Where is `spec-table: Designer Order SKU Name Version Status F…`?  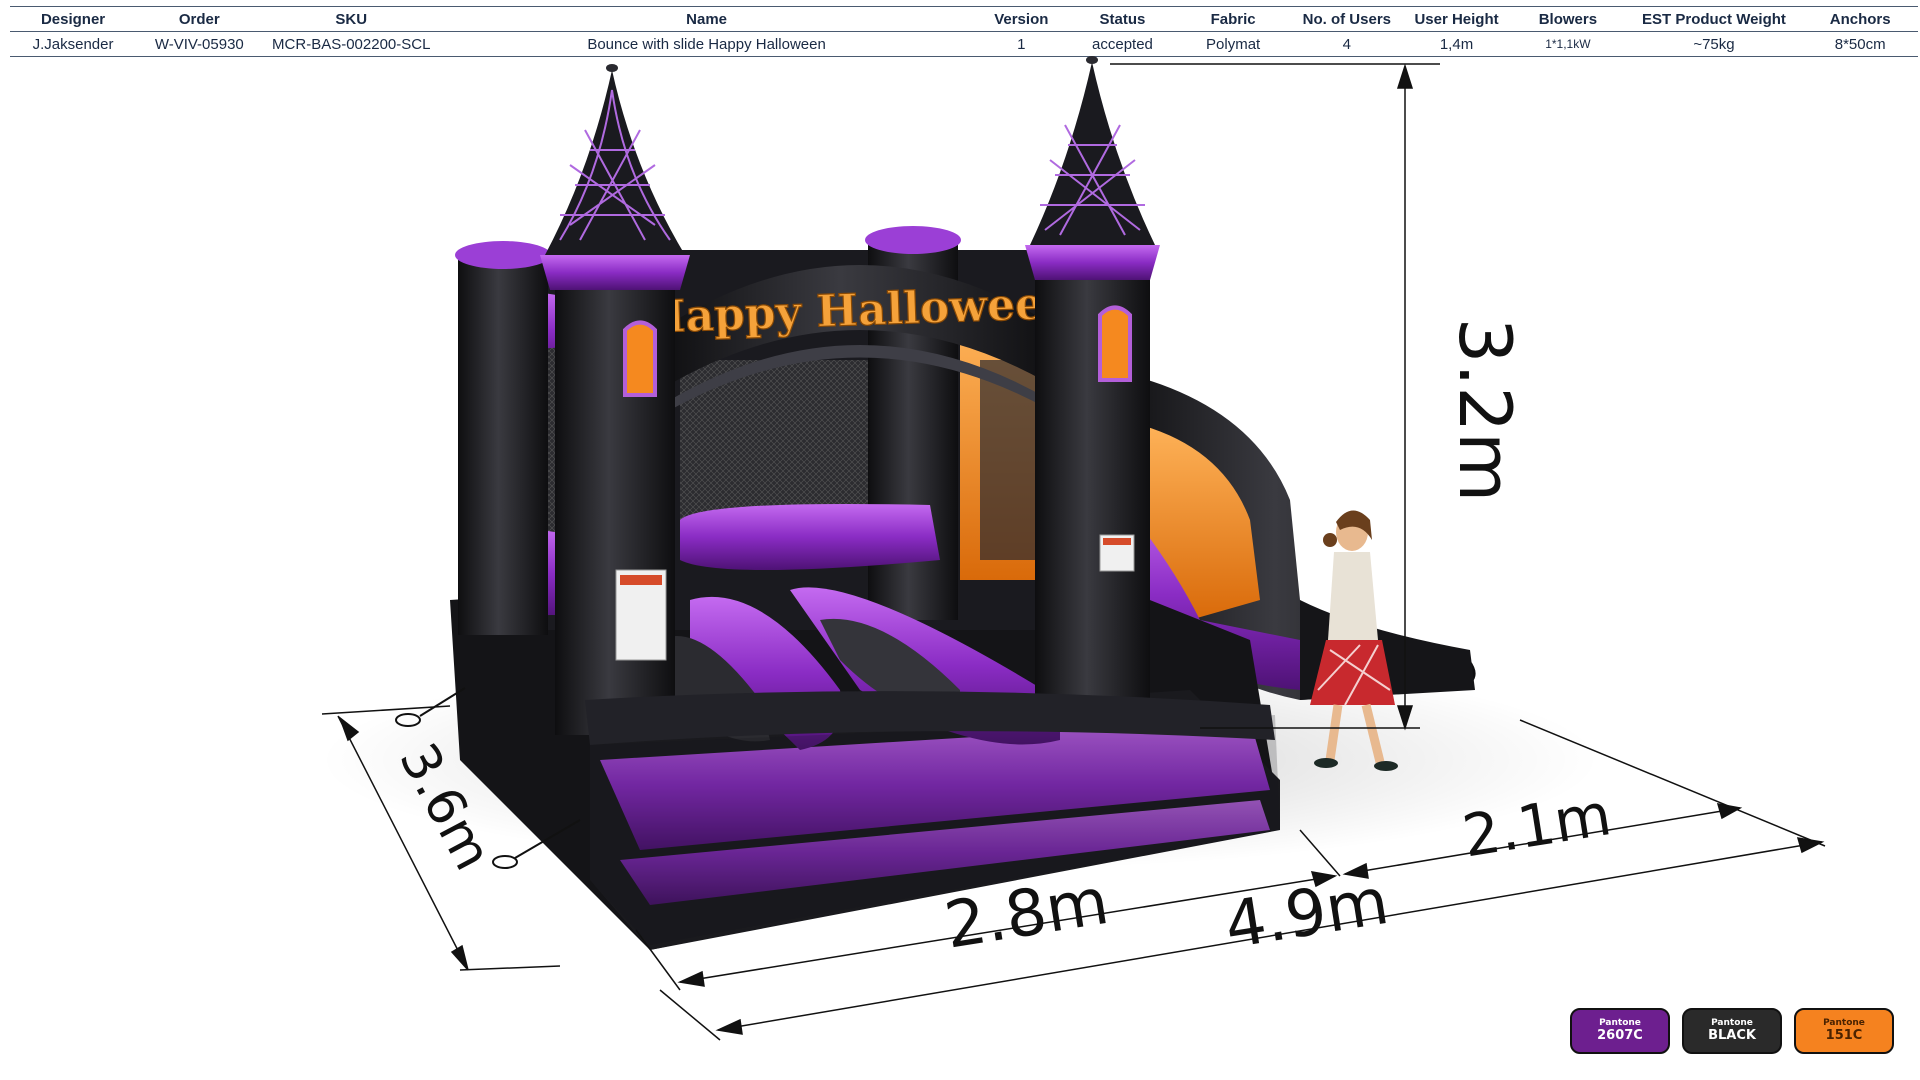
spec-table: Designer Order SKU Name Version Status F… is located at coordinates (964, 31).